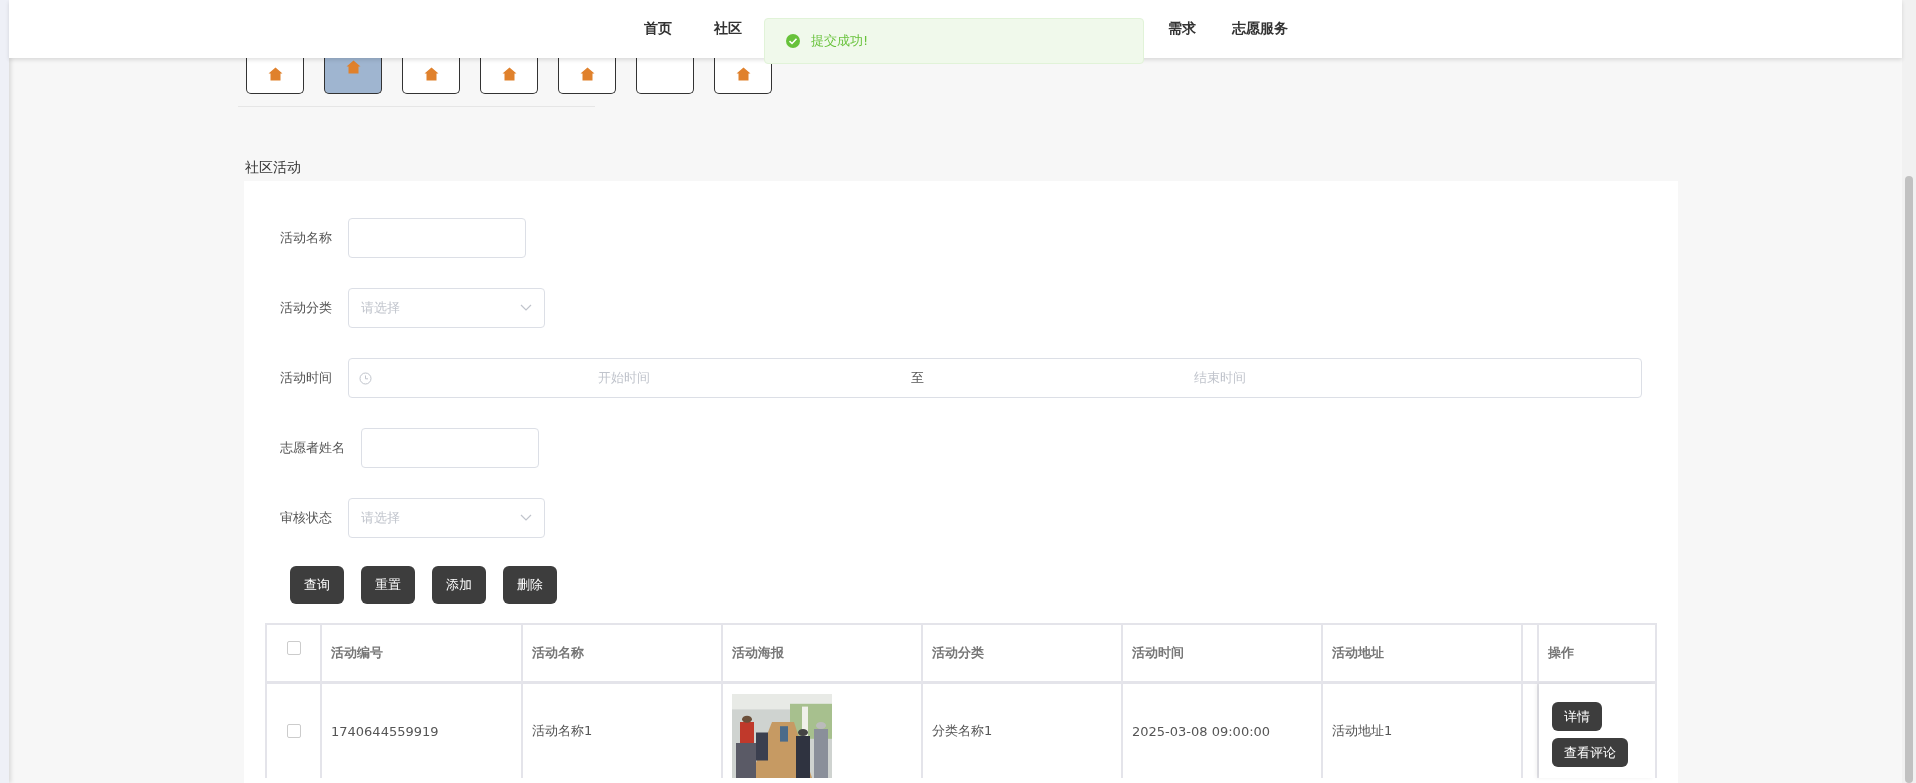  I want to click on scrollbar, so click(1909, 391).